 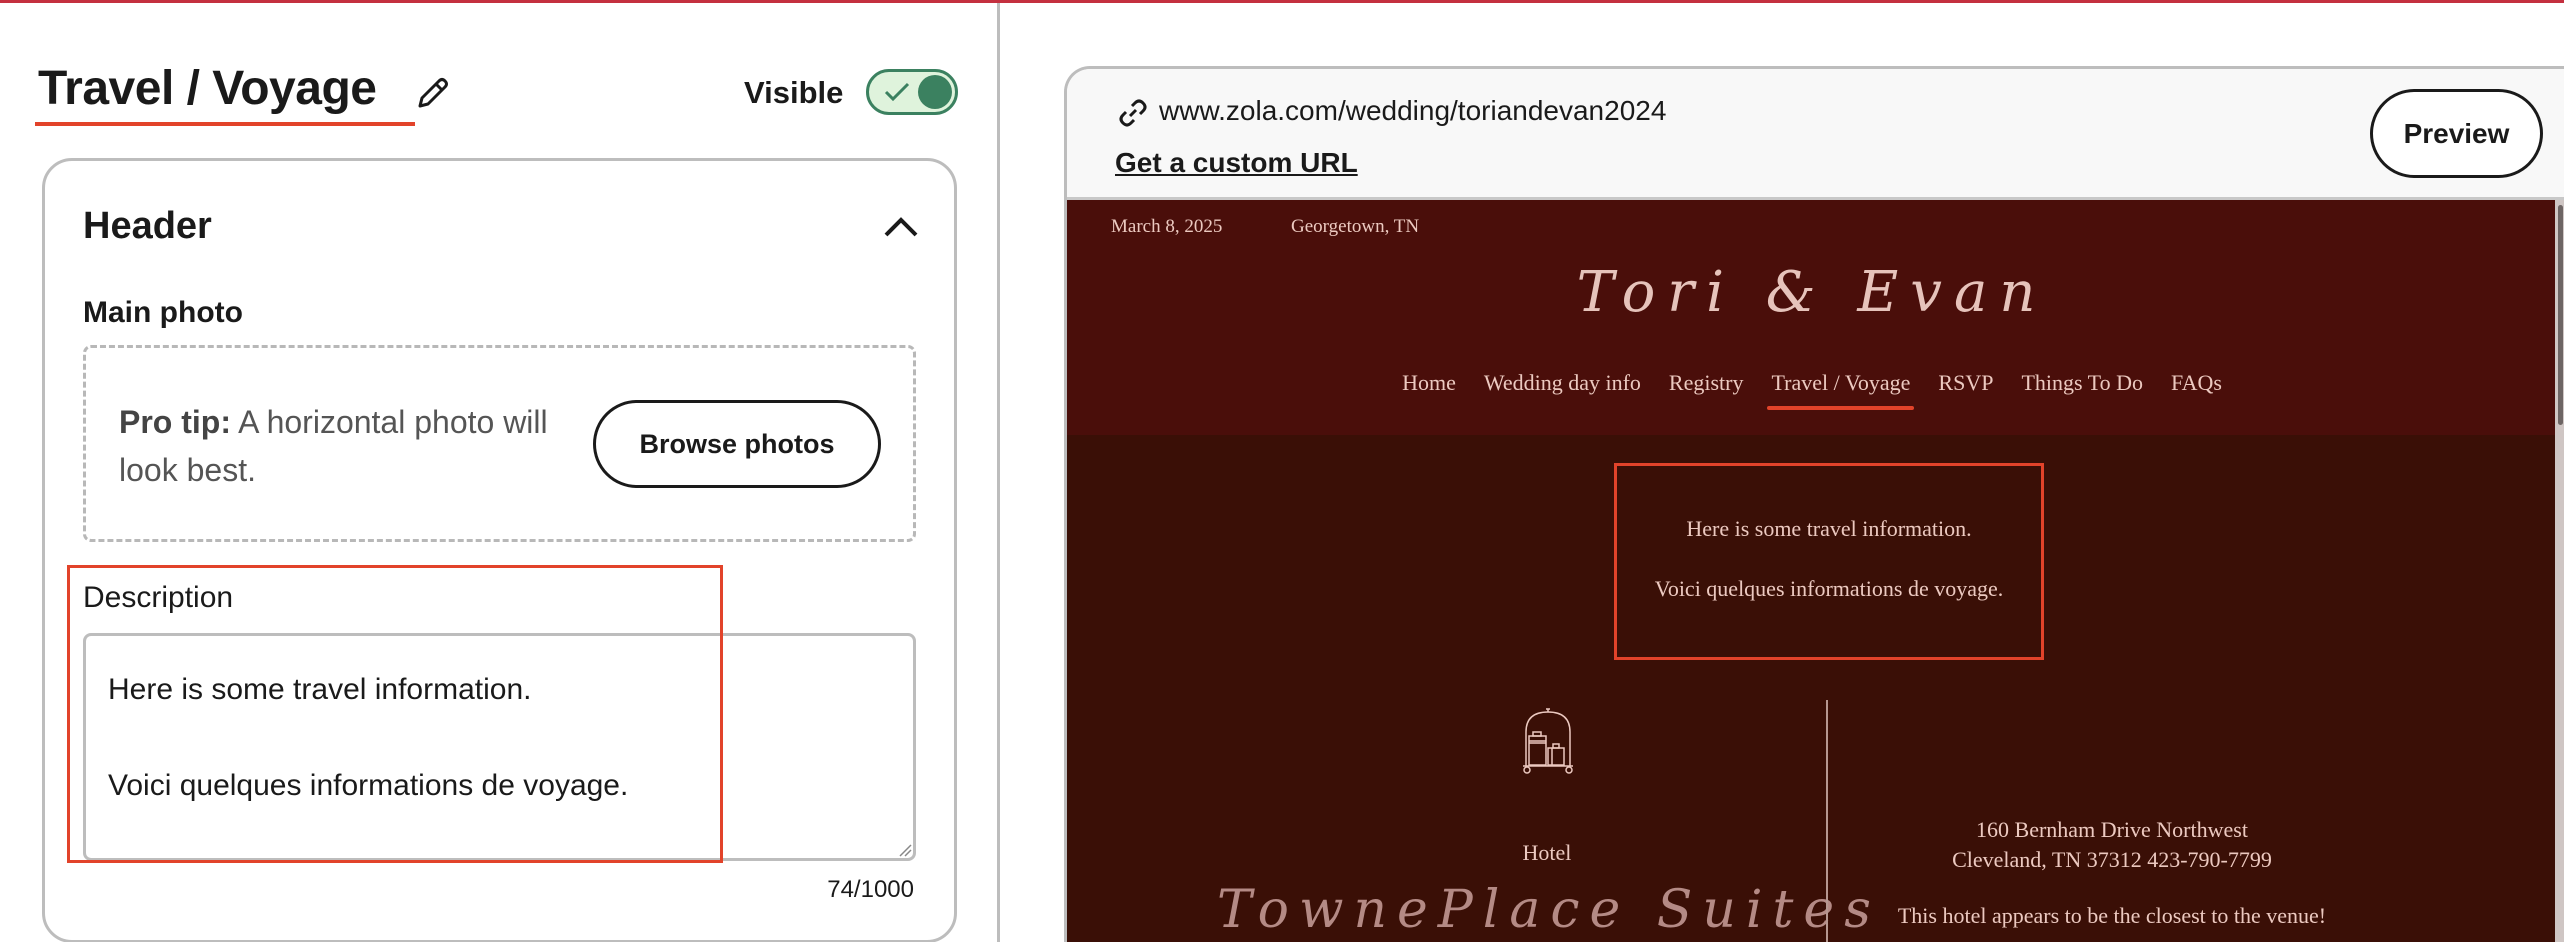 What do you see at coordinates (1549, 910) in the screenshot?
I see `hotel-name: TownePlace Suites` at bounding box center [1549, 910].